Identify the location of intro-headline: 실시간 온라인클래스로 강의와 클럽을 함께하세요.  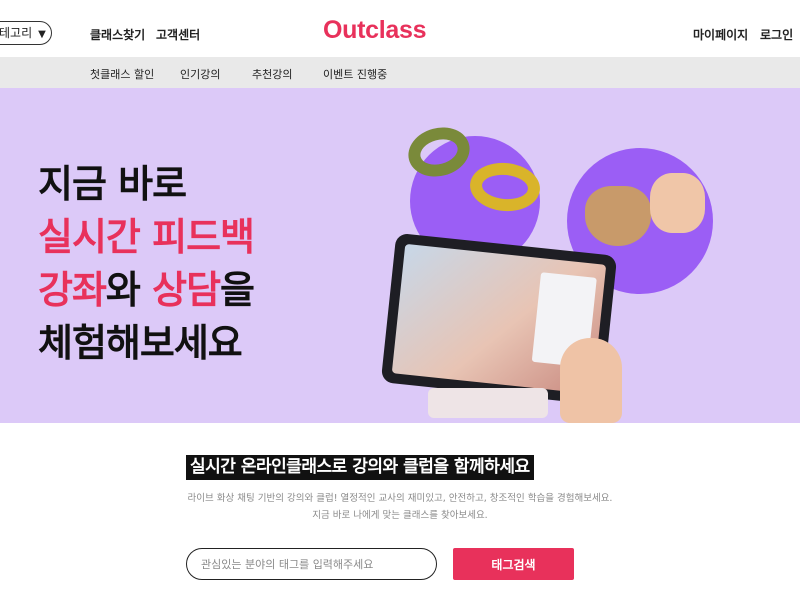
(360, 467).